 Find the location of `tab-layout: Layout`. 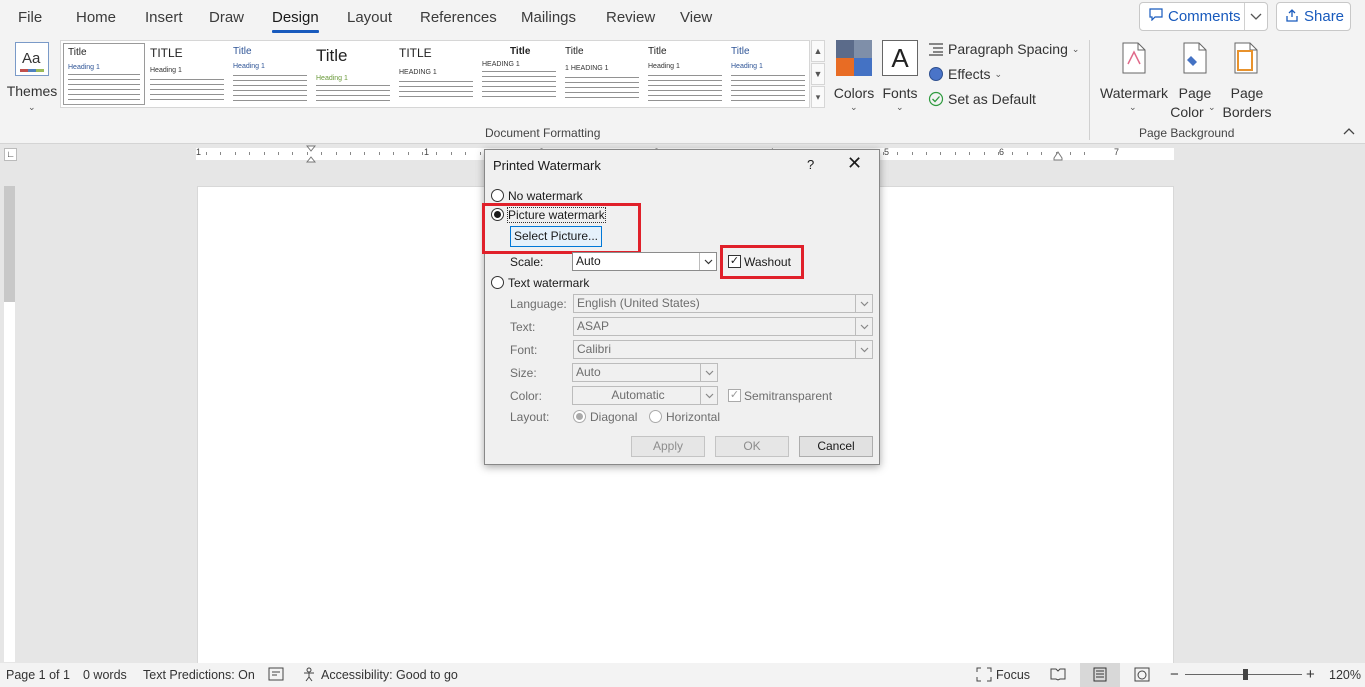

tab-layout: Layout is located at coordinates (369, 17).